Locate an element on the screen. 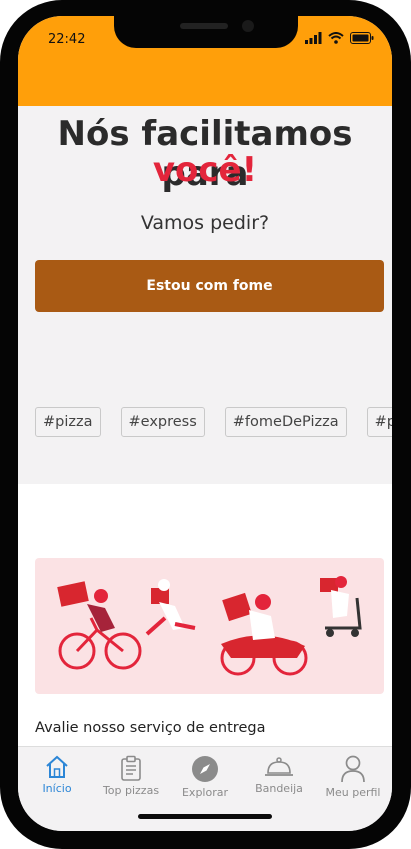  tab-label: Explorar is located at coordinates (204, 792).